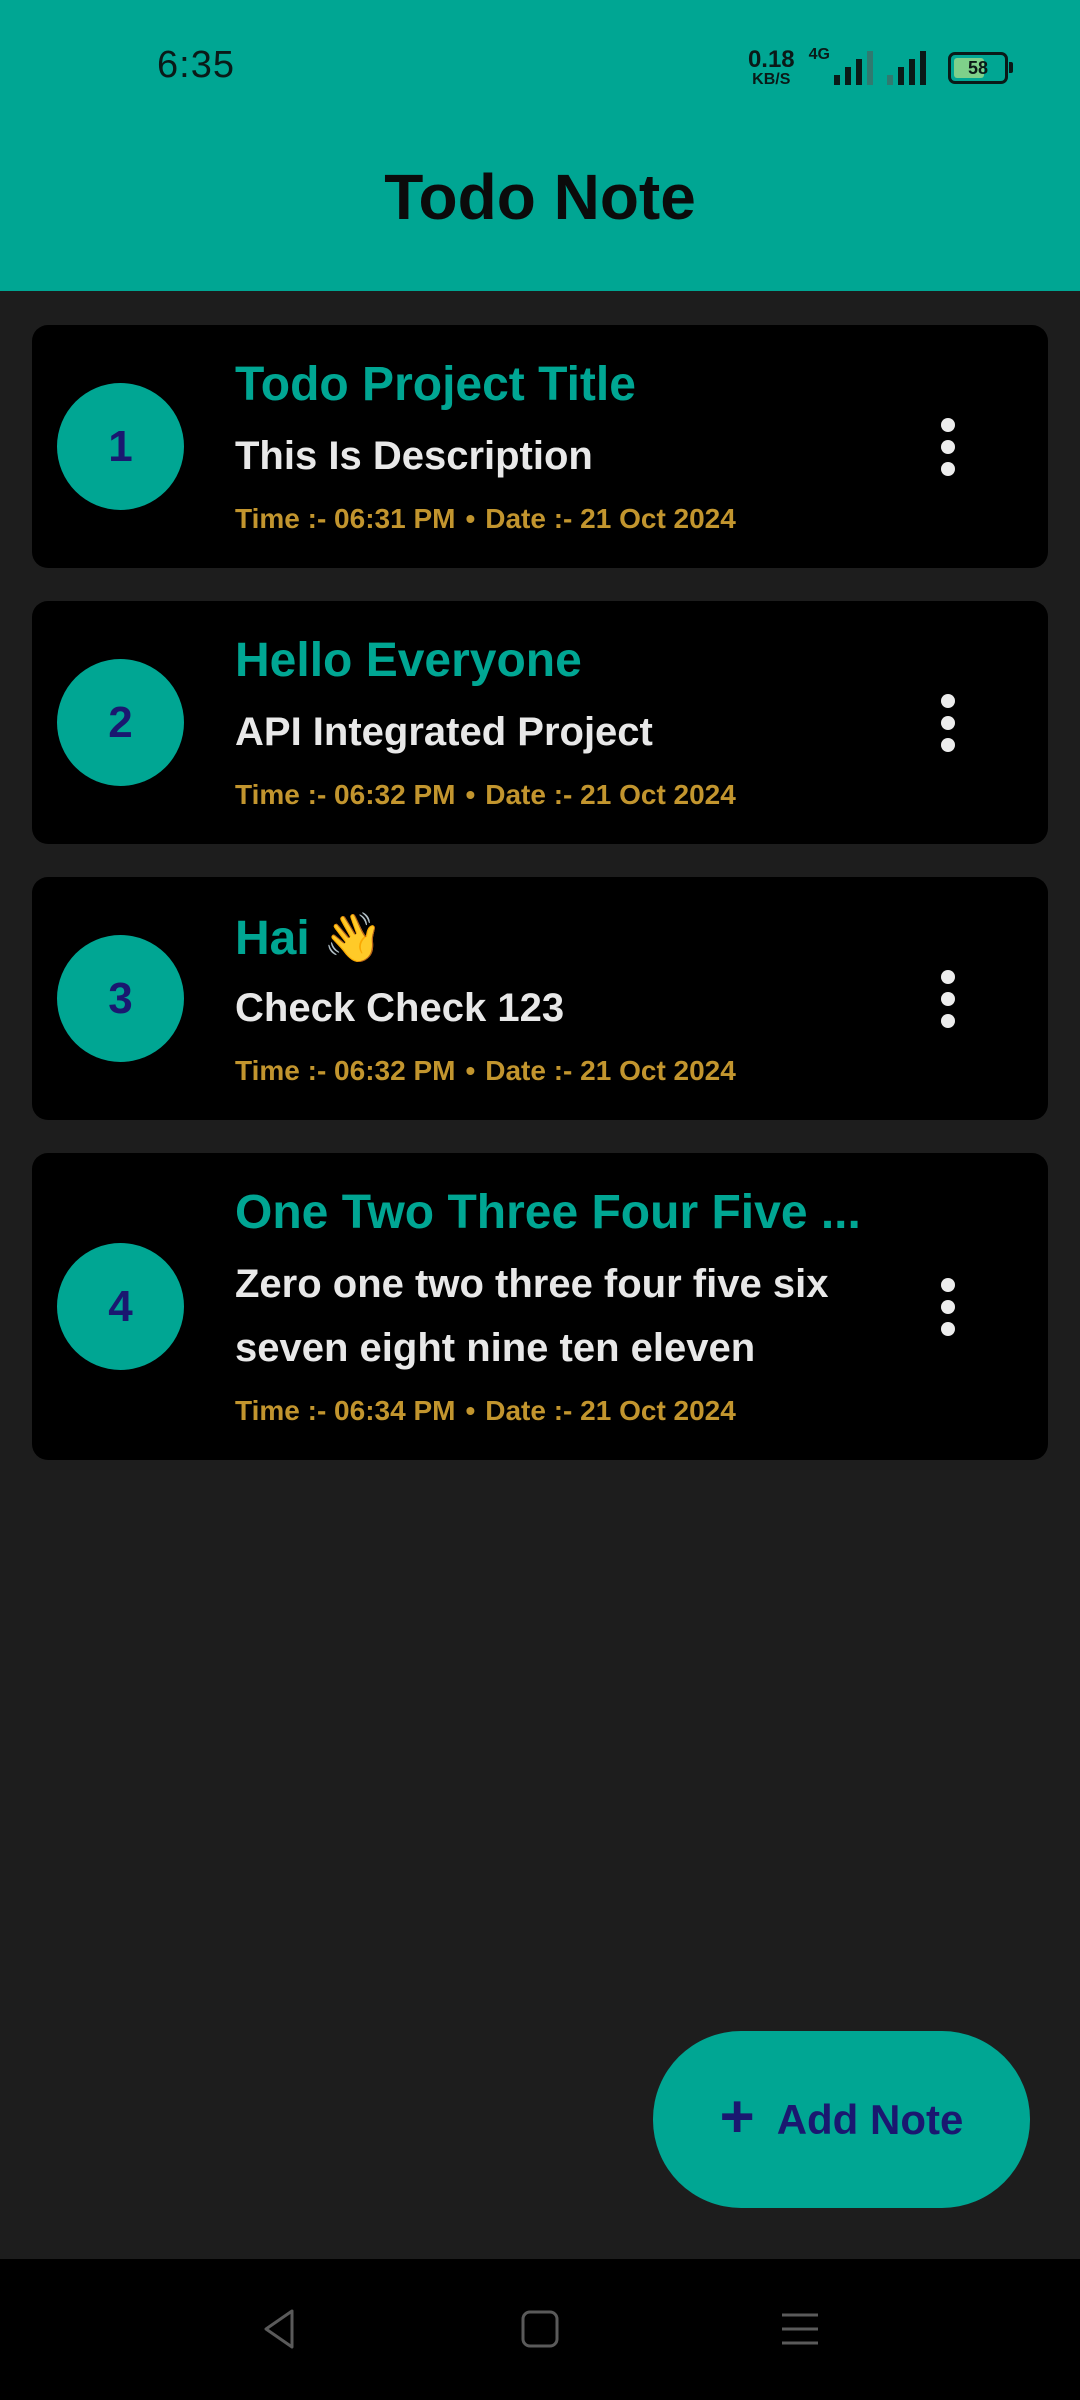  What do you see at coordinates (435, 384) in the screenshot?
I see `note-title: Todo Project Title` at bounding box center [435, 384].